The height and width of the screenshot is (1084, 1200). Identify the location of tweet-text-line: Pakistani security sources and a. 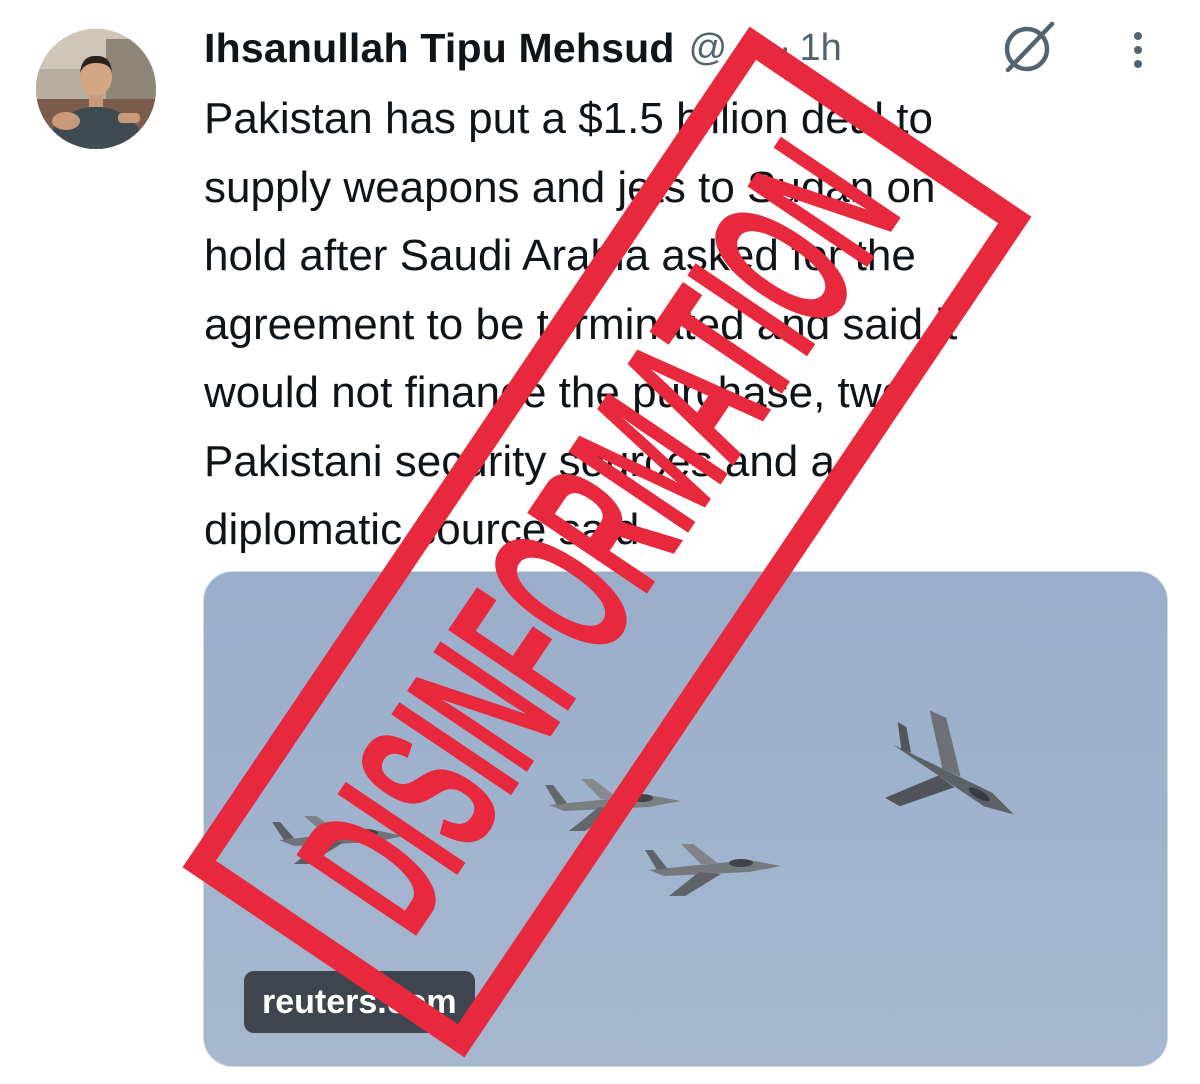
(519, 461).